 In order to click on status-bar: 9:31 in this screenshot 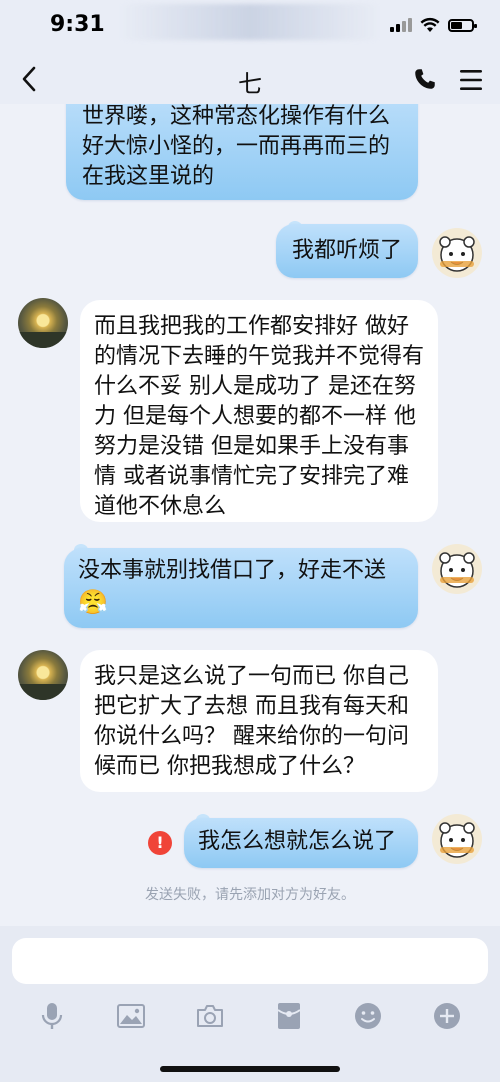, I will do `click(250, 28)`.